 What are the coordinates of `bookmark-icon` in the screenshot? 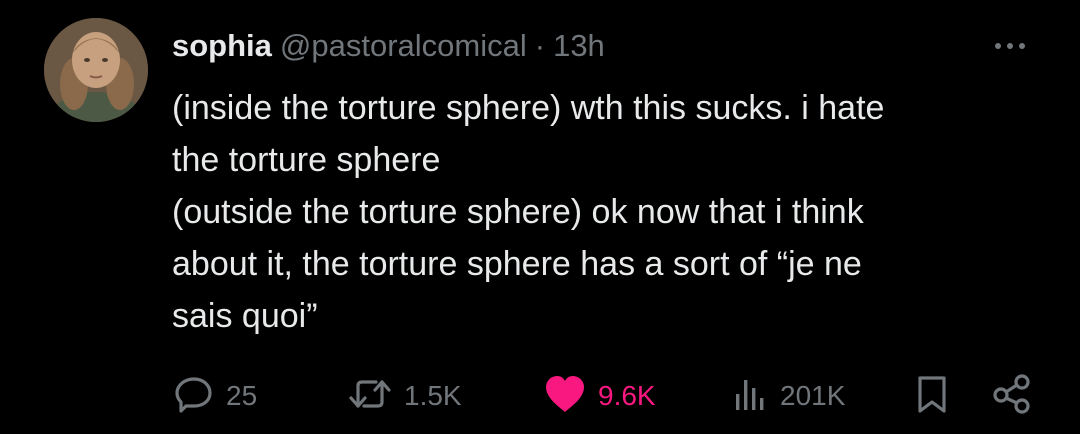 It's located at (932, 396).